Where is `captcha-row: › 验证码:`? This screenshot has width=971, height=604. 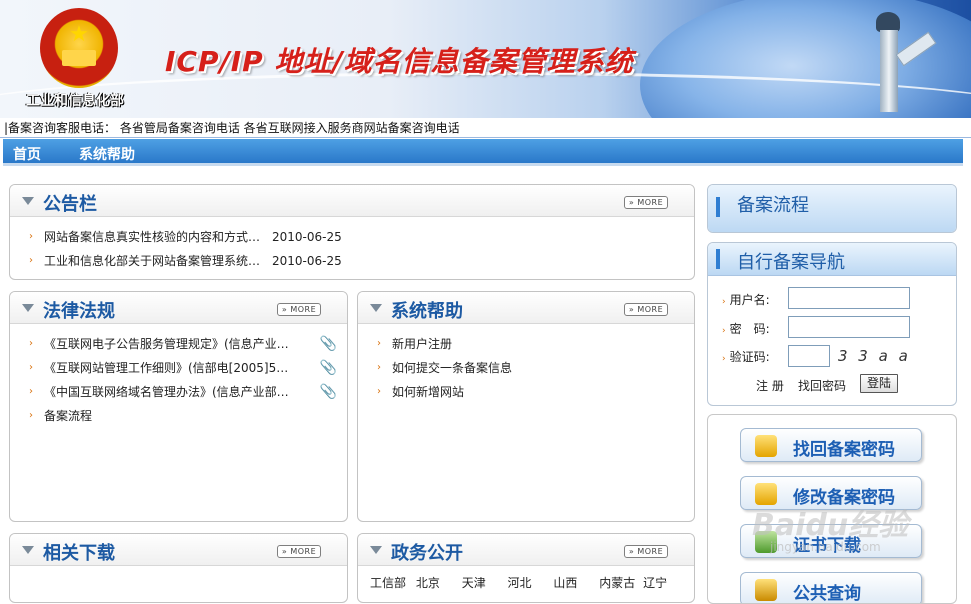
captcha-row: › 验证码: is located at coordinates (746, 357).